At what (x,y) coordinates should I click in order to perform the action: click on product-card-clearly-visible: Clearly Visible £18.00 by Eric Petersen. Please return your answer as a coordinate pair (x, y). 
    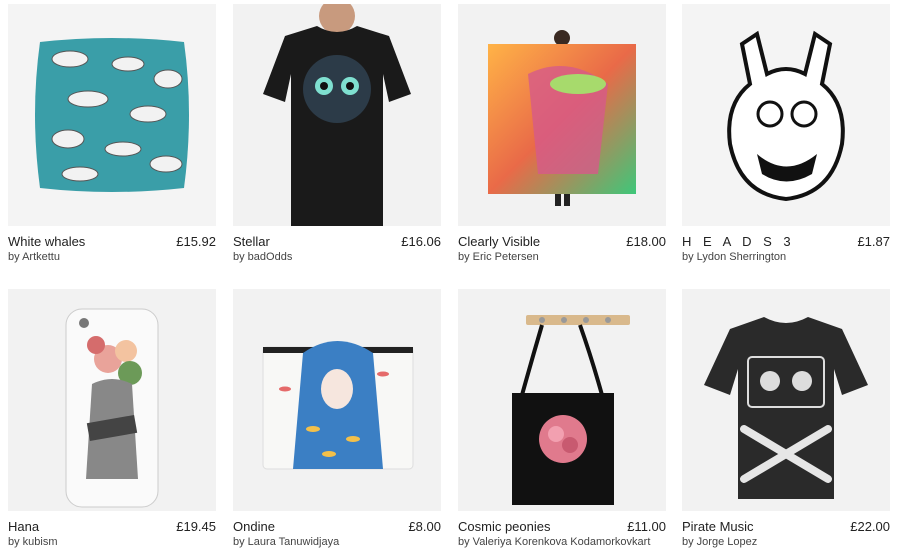
    Looking at the image, I should click on (562, 133).